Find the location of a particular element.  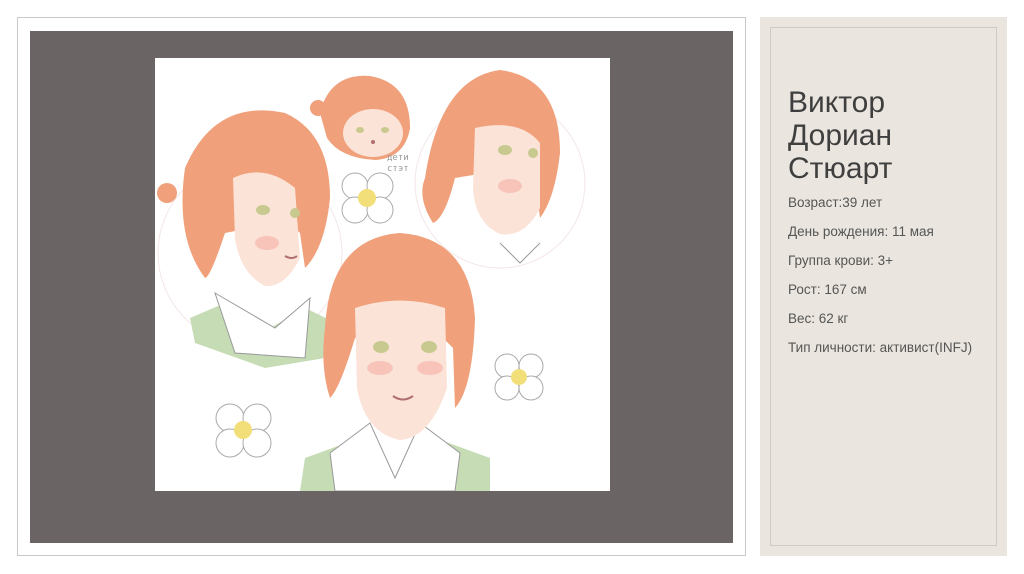

portrait-right is located at coordinates (500, 169).